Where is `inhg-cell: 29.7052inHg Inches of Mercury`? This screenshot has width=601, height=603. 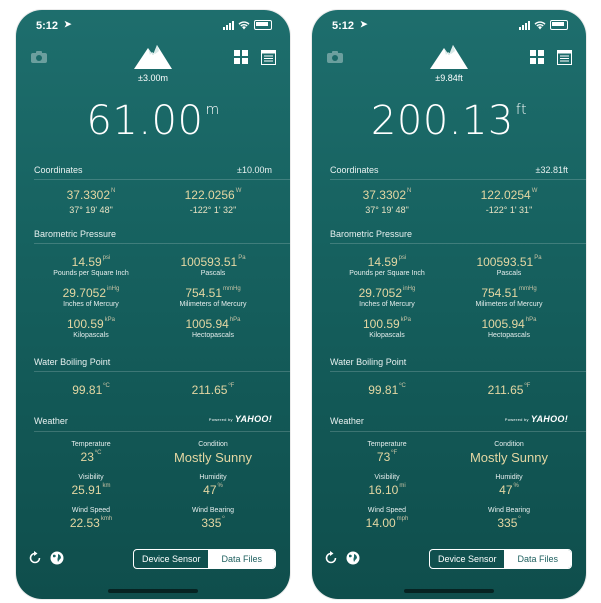
inhg-cell: 29.7052inHg Inches of Mercury is located at coordinates (387, 297).